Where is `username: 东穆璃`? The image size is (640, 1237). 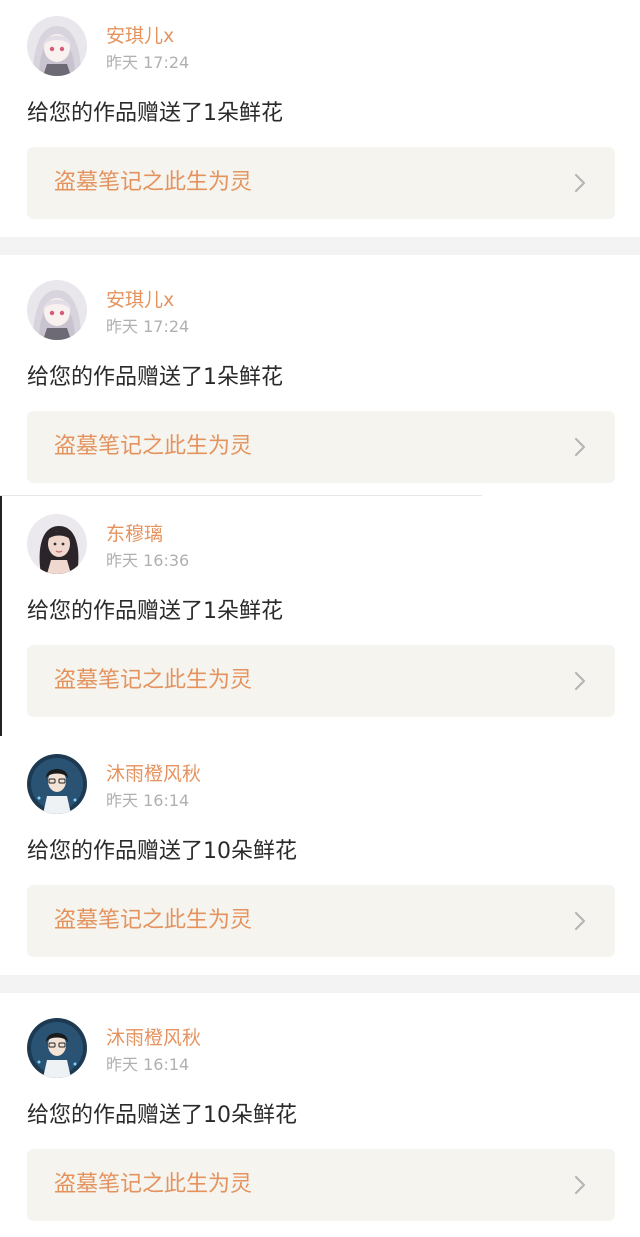 username: 东穆璃 is located at coordinates (134, 534).